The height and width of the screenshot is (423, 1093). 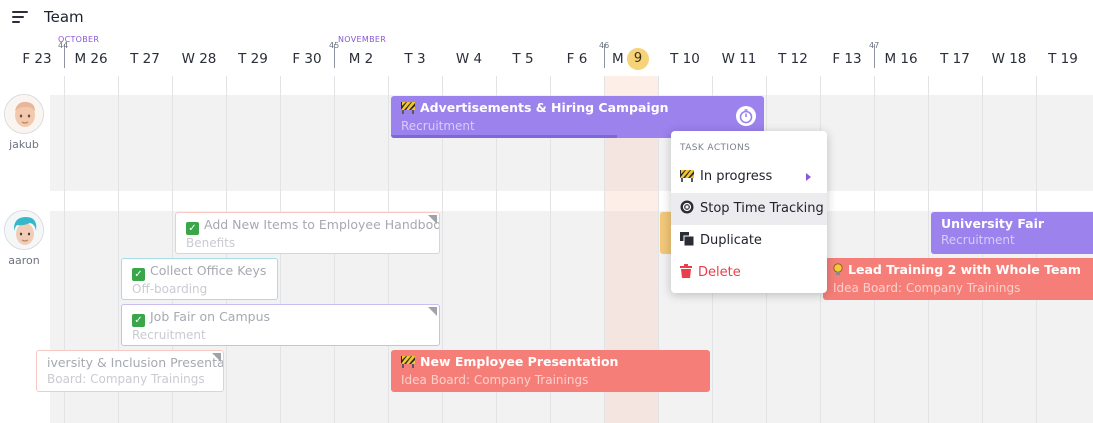 I want to click on menu-item-label: In progress, so click(x=736, y=176).